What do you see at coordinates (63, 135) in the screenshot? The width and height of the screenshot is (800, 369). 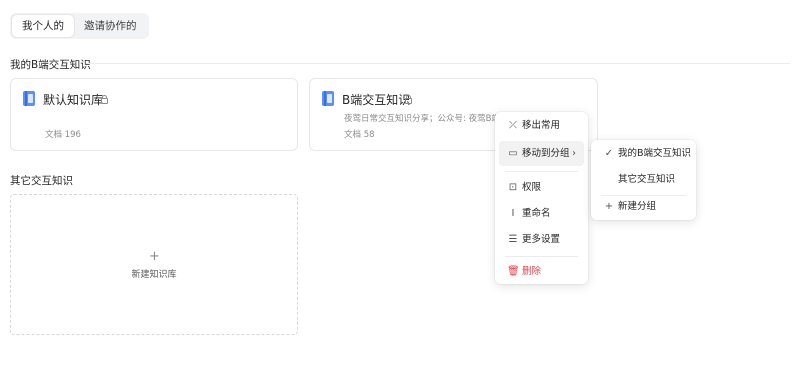 I see `card-doc-count: 文档 196` at bounding box center [63, 135].